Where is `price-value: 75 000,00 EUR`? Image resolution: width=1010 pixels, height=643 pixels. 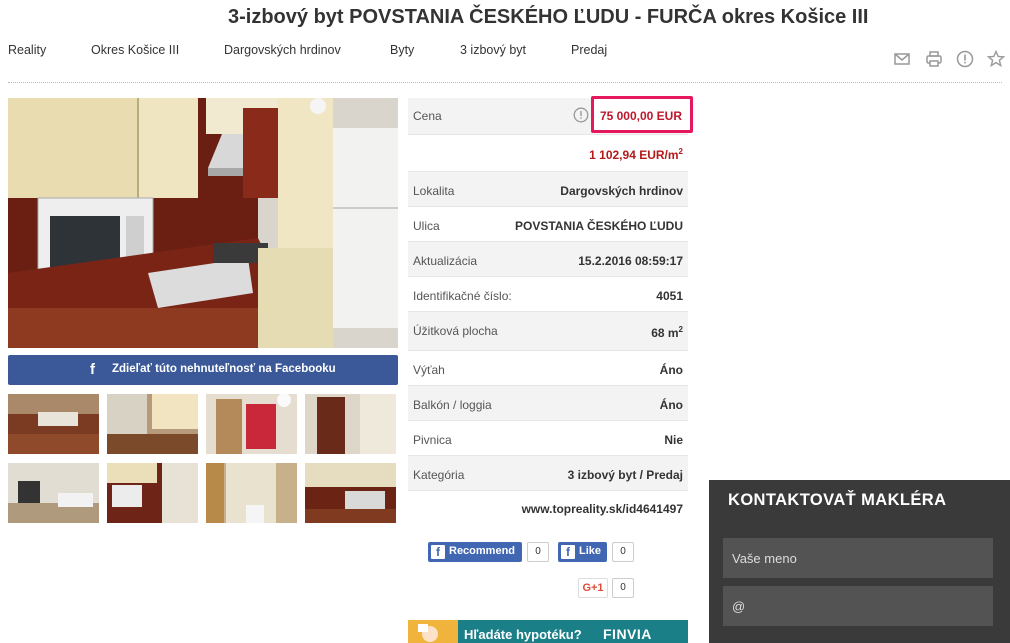 price-value: 75 000,00 EUR is located at coordinates (640, 116).